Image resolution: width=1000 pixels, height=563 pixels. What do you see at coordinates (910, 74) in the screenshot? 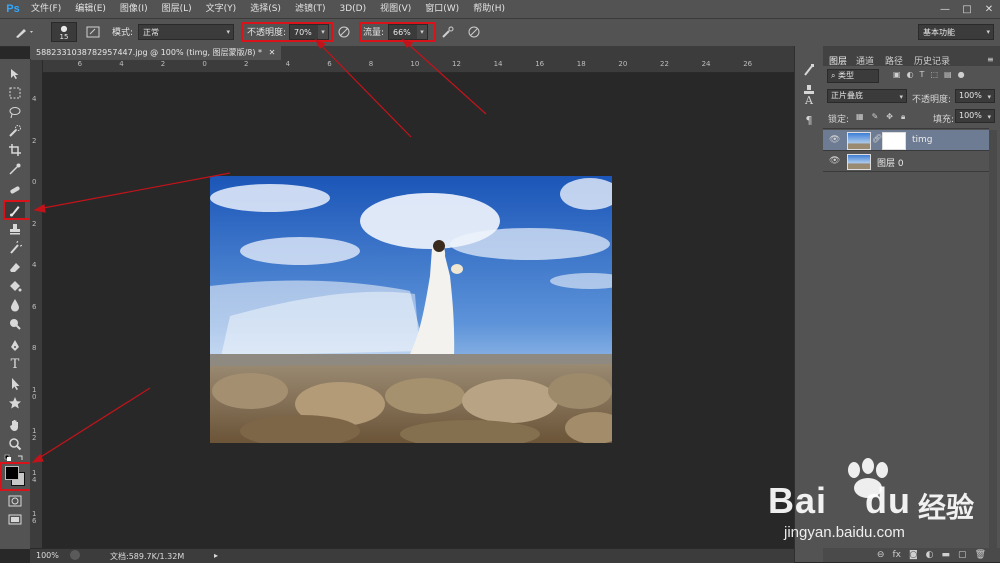
I see `adjustment-filter-icon: ◐` at bounding box center [910, 74].